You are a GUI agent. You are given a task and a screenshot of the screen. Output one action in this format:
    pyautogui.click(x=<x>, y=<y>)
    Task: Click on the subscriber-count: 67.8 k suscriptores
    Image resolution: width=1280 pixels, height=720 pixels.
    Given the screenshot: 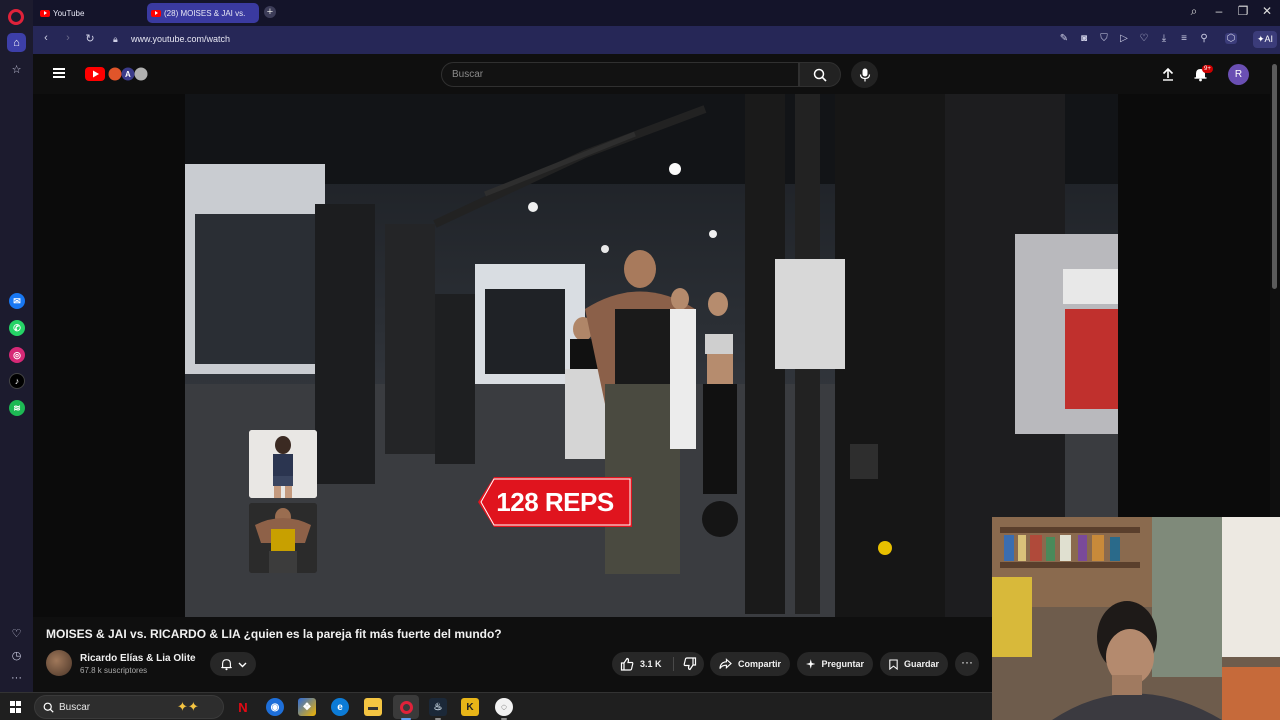 What is the action you would take?
    pyautogui.click(x=114, y=670)
    